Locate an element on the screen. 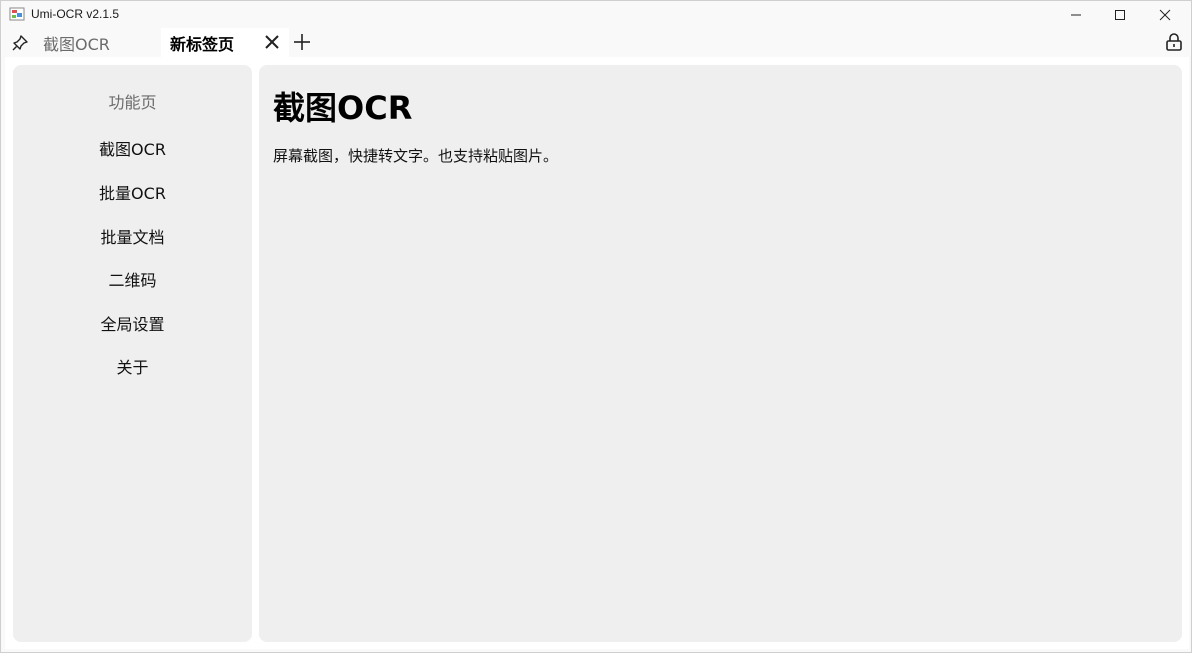  close-icon is located at coordinates (1165, 14).